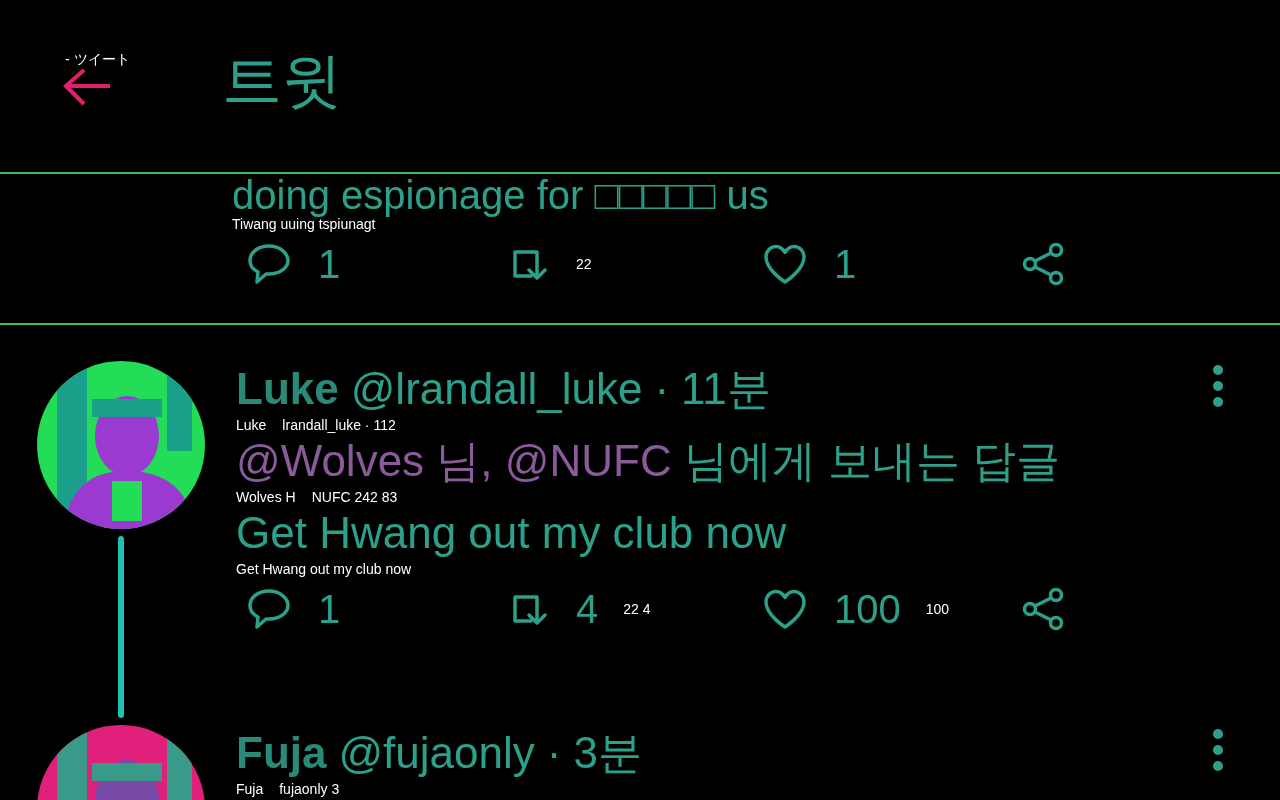 This screenshot has height=800, width=1280. I want to click on reply-context: @Wolves 님, @NUFC 님에게 보내는 답글, so click(648, 461).